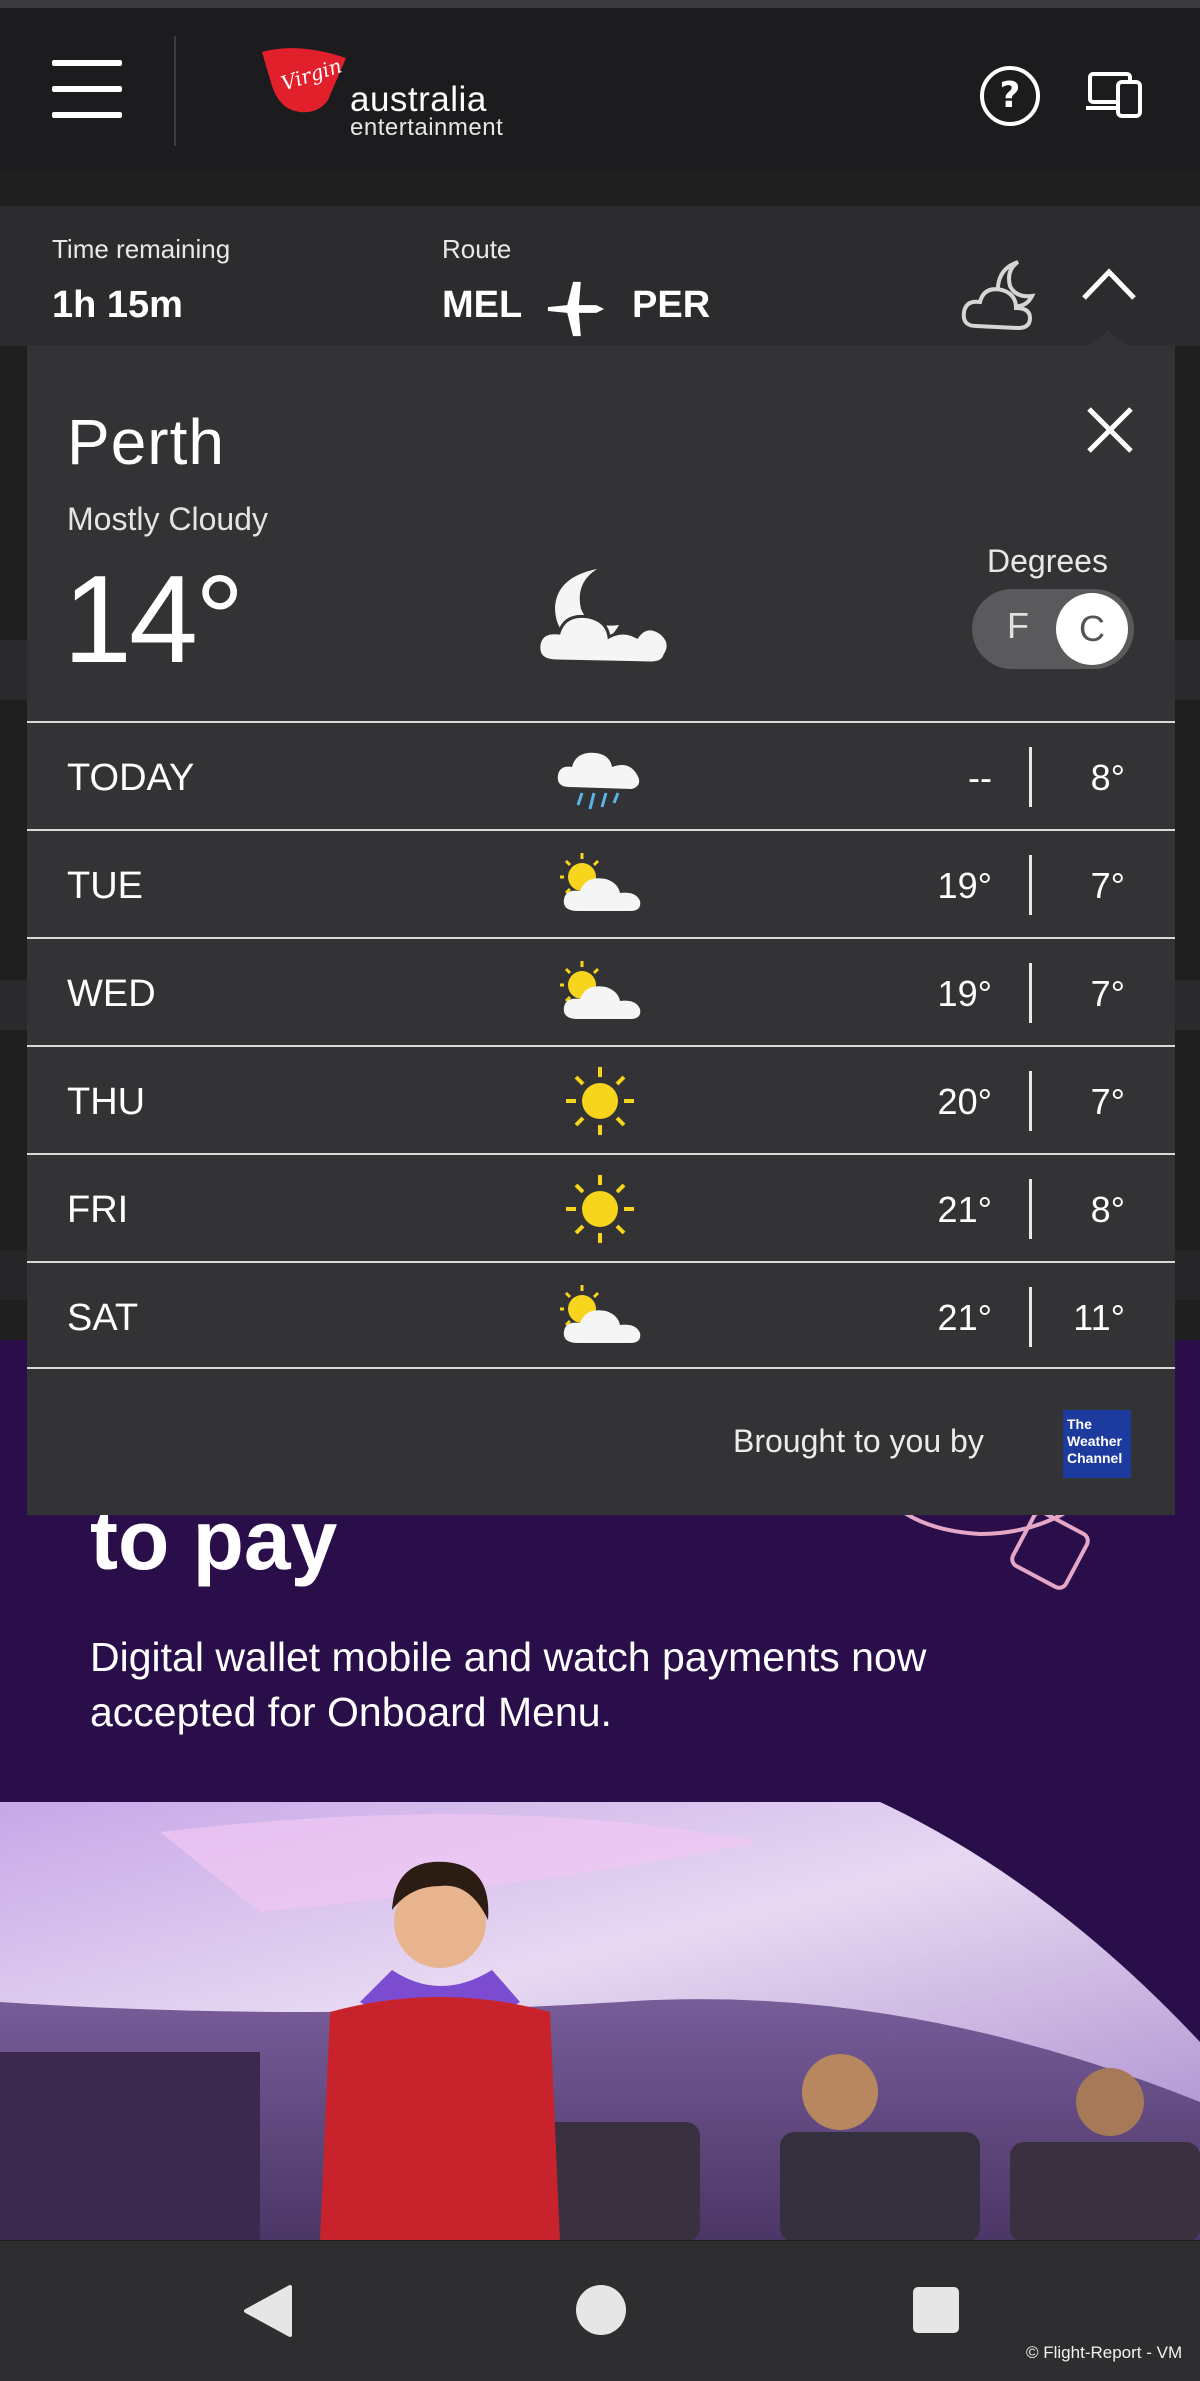 Image resolution: width=1200 pixels, height=2381 pixels. Describe the element at coordinates (600, 276) in the screenshot. I see `flight-info-bar: Time remaining 1h 15m Route MEL PER` at that location.